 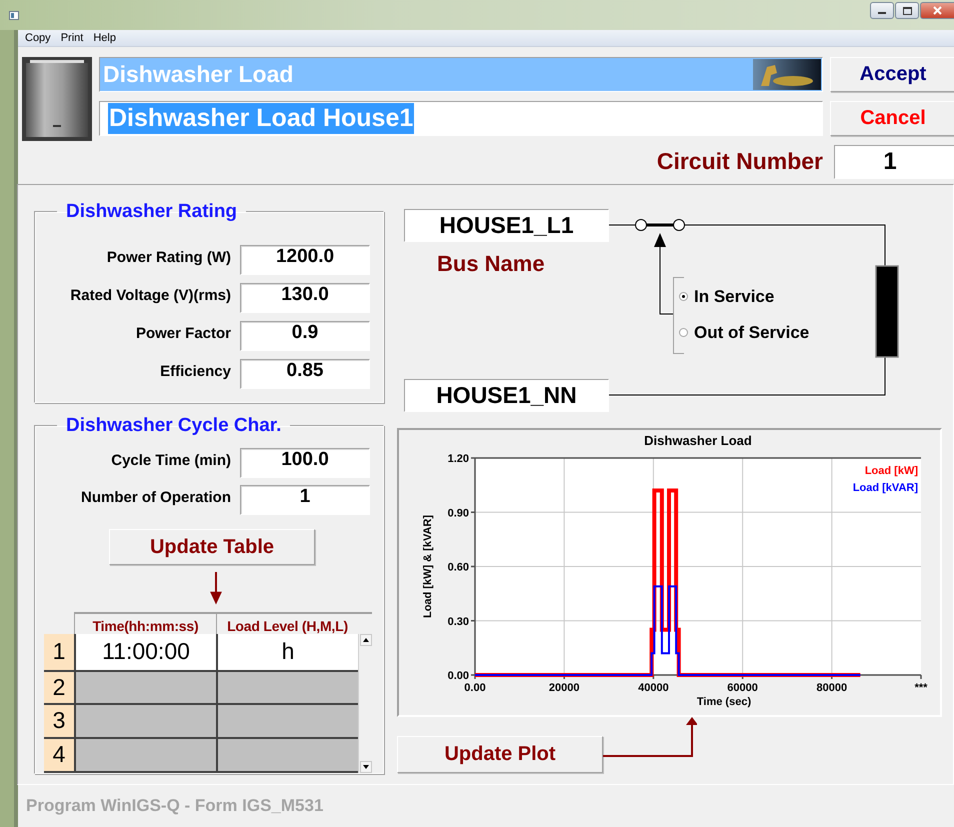 I want to click on radio-label: In Service, so click(x=734, y=296).